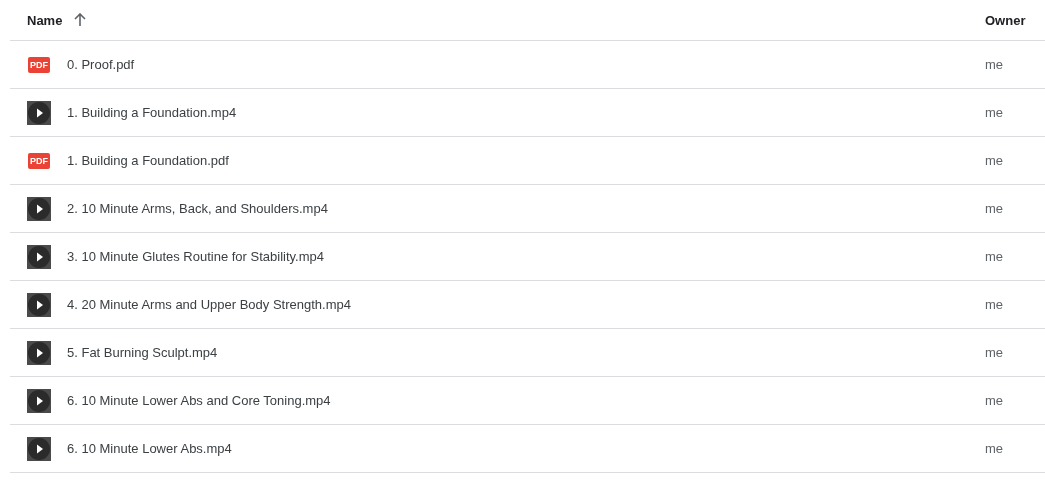 The image size is (1045, 496). I want to click on file-name: 5. Fat Burning Sculpt.mp4, so click(142, 352).